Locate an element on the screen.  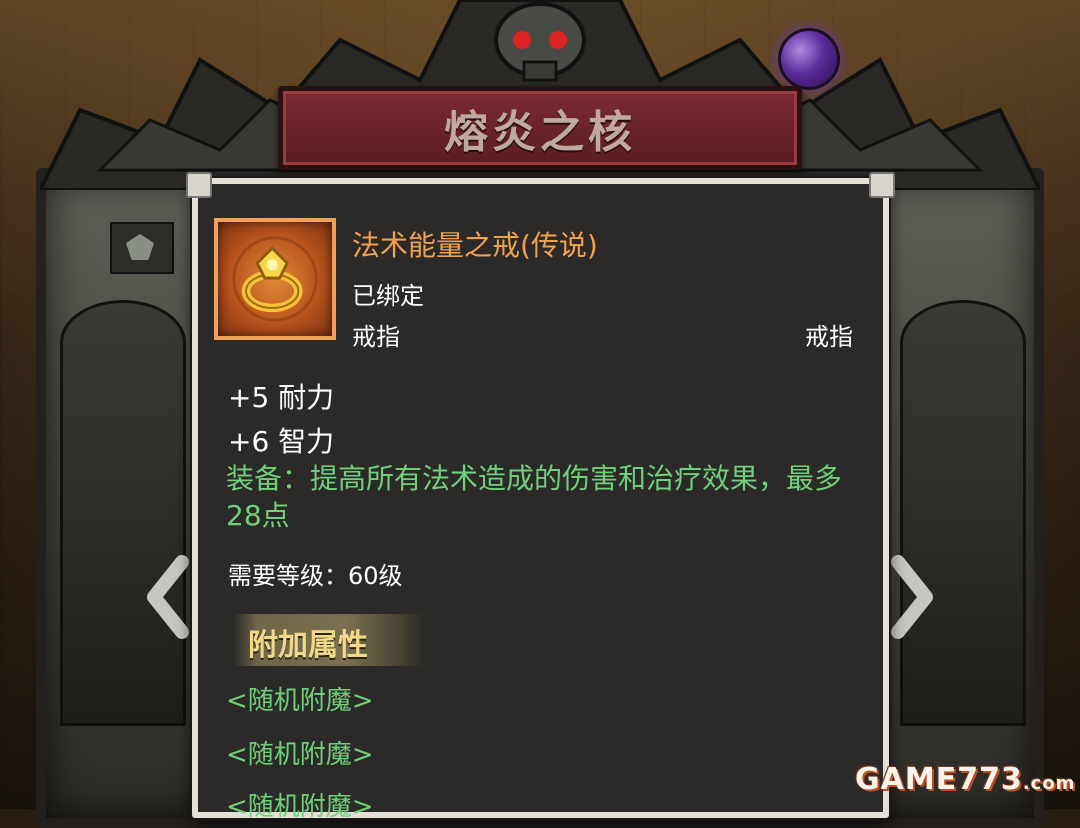
site-watermark: GAME773.com is located at coordinates (965, 779).